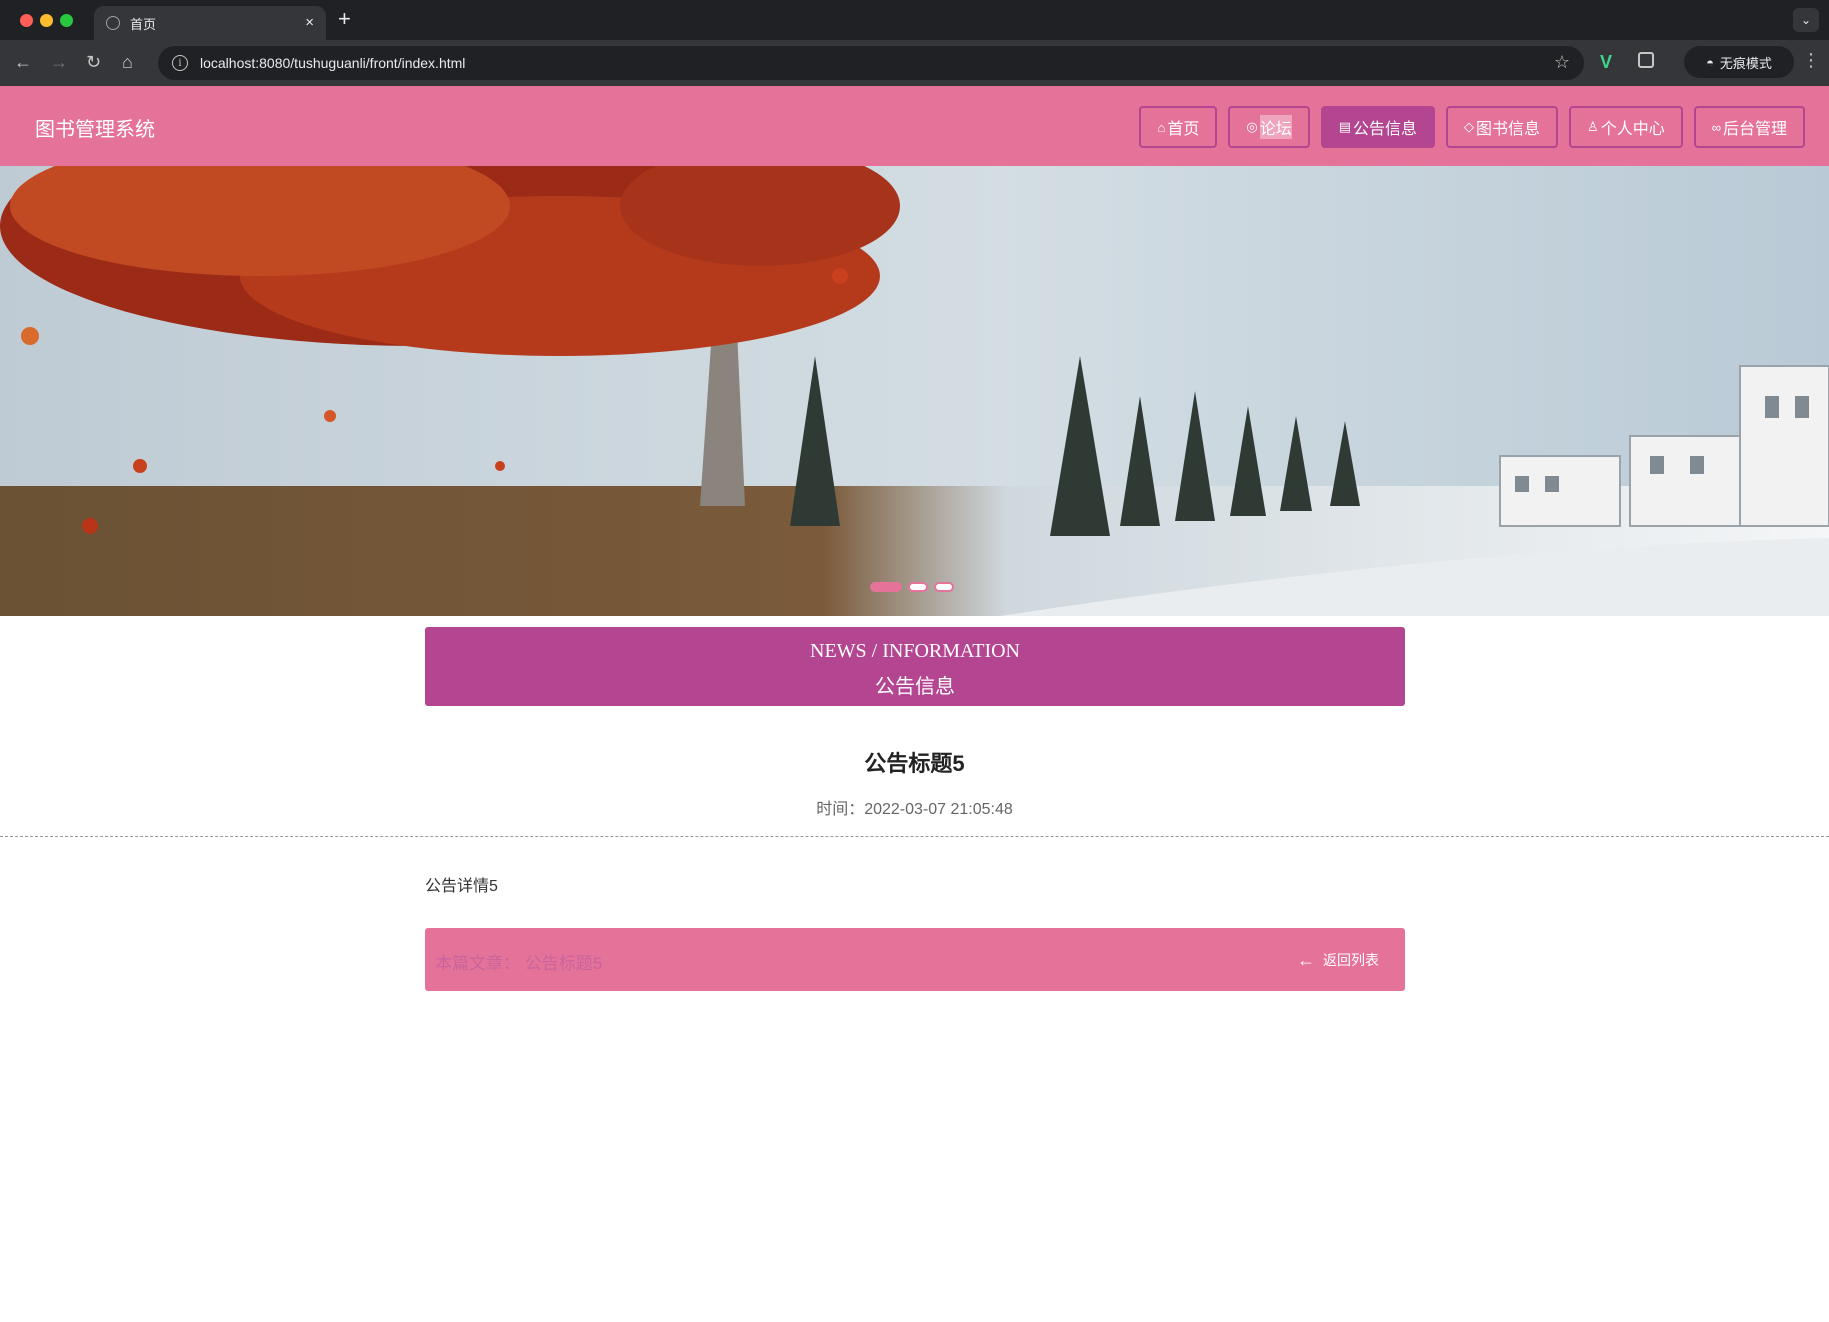  I want to click on incognito-indicator: ◓ 无痕模式, so click(1739, 62).